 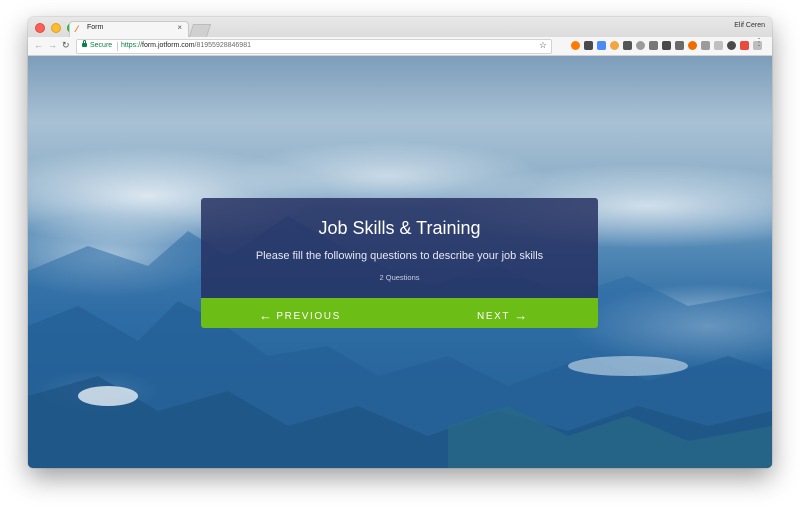 I want to click on arrow-right-icon: →, so click(x=521, y=315).